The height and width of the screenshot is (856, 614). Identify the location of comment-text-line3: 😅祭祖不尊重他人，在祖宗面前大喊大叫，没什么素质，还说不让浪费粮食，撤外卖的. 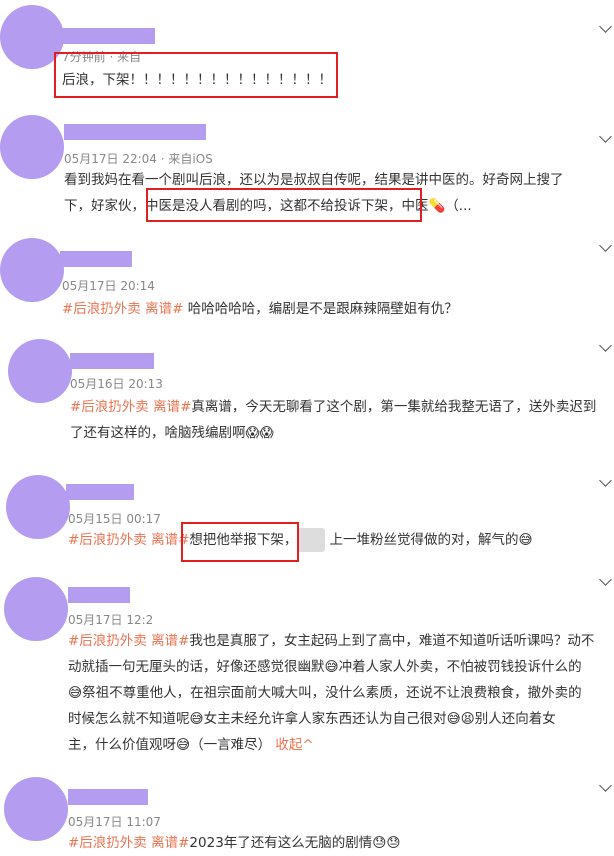
(325, 693).